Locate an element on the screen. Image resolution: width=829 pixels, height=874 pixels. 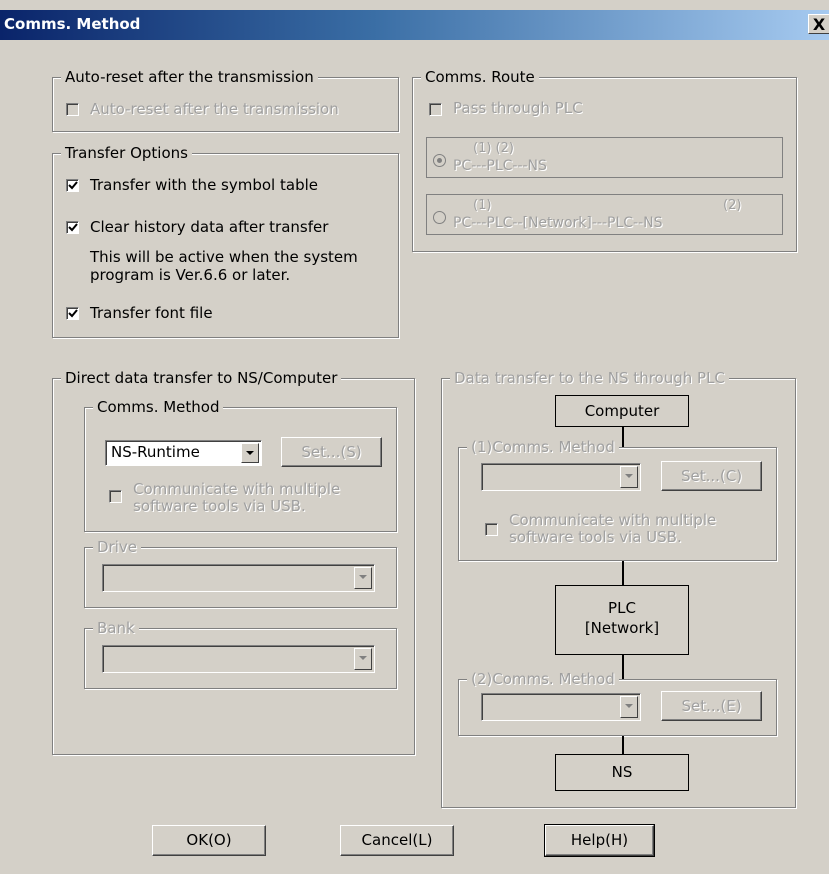
comms-route-group-label: Comms. Route is located at coordinates (480, 77).